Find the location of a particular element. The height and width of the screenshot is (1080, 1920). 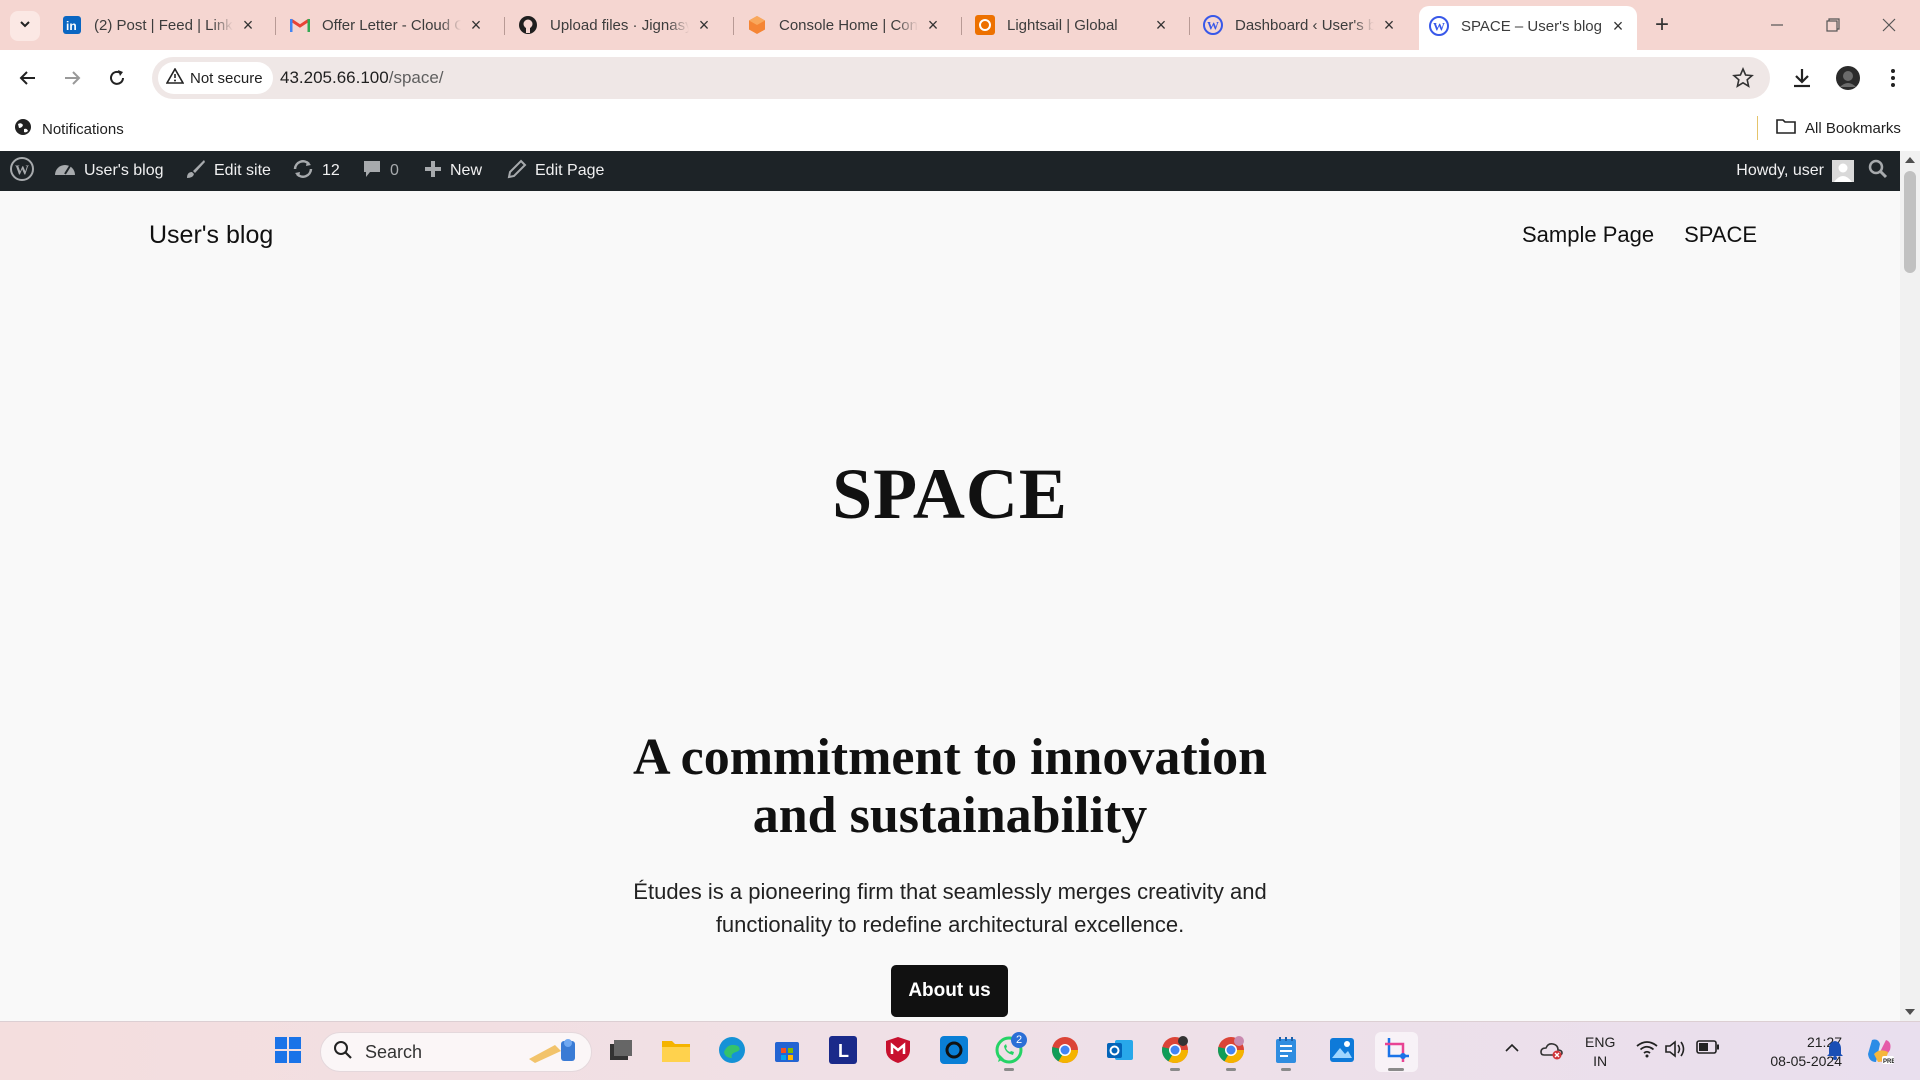

windows-taskbar: Search L 2 ENG IN 21:27 08-05-2024 PRE is located at coordinates (960, 1050).